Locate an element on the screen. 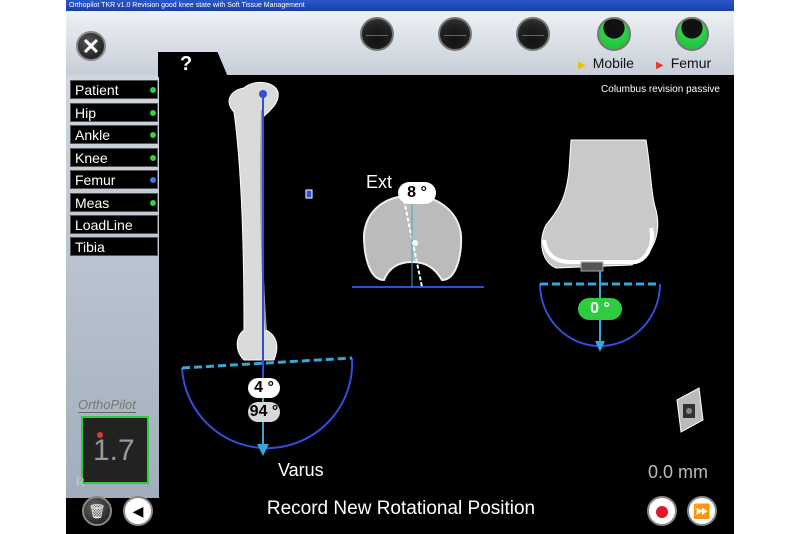  back-arrow-icon: ◀ is located at coordinates (138, 511).